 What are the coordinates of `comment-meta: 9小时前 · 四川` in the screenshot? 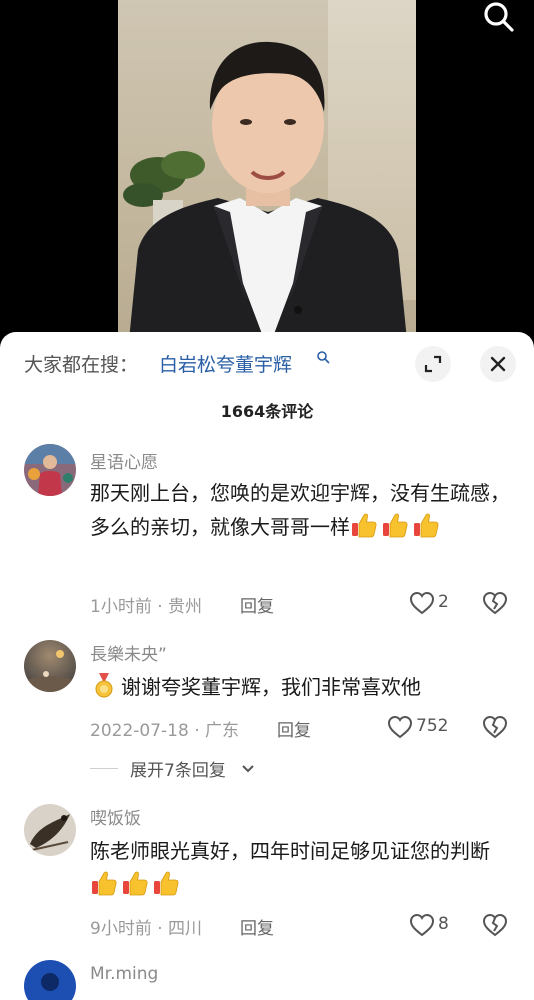 It's located at (146, 926).